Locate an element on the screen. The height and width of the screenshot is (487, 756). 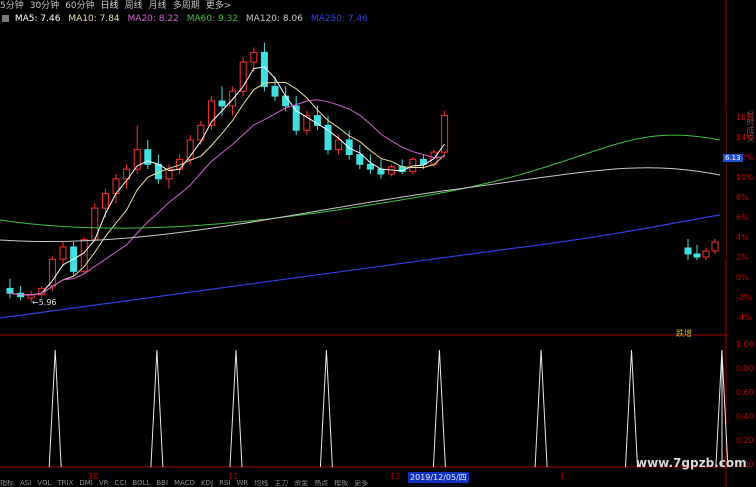
period-tab-1: 30分钟 is located at coordinates (44, 6).